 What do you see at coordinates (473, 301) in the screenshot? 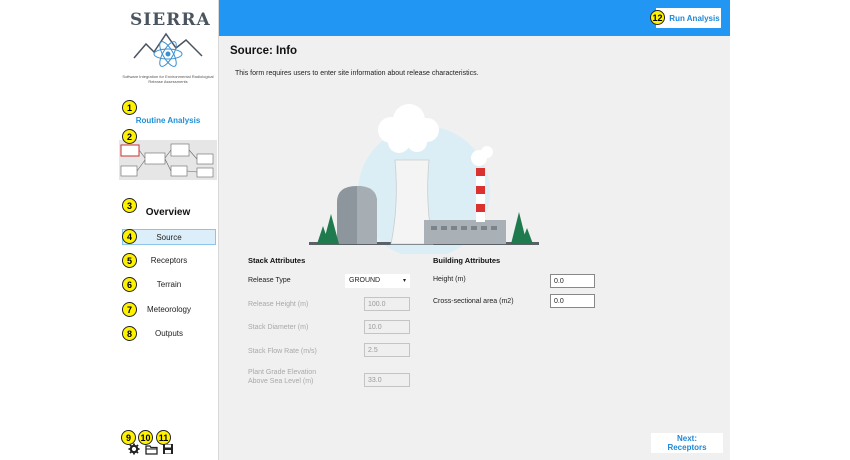
I see `cross-sectional-area-label: Cross-sectional area (m2)` at bounding box center [473, 301].